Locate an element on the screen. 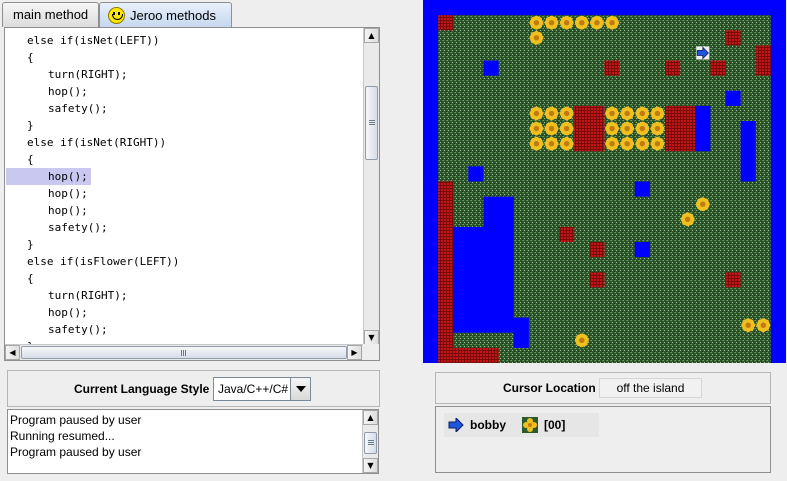 Image resolution: width=787 pixels, height=481 pixels. code-line: hop(); is located at coordinates (47, 91).